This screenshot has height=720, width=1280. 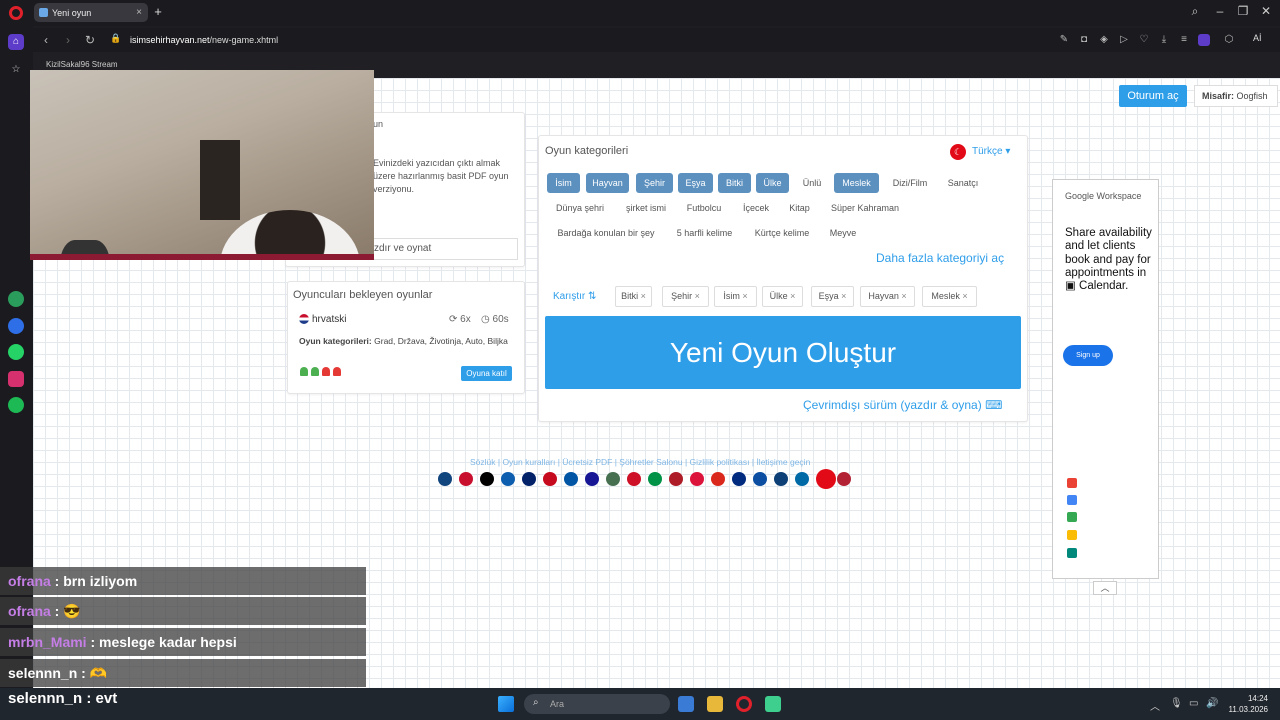 I want to click on cube-icon: ⬡, so click(x=1229, y=40).